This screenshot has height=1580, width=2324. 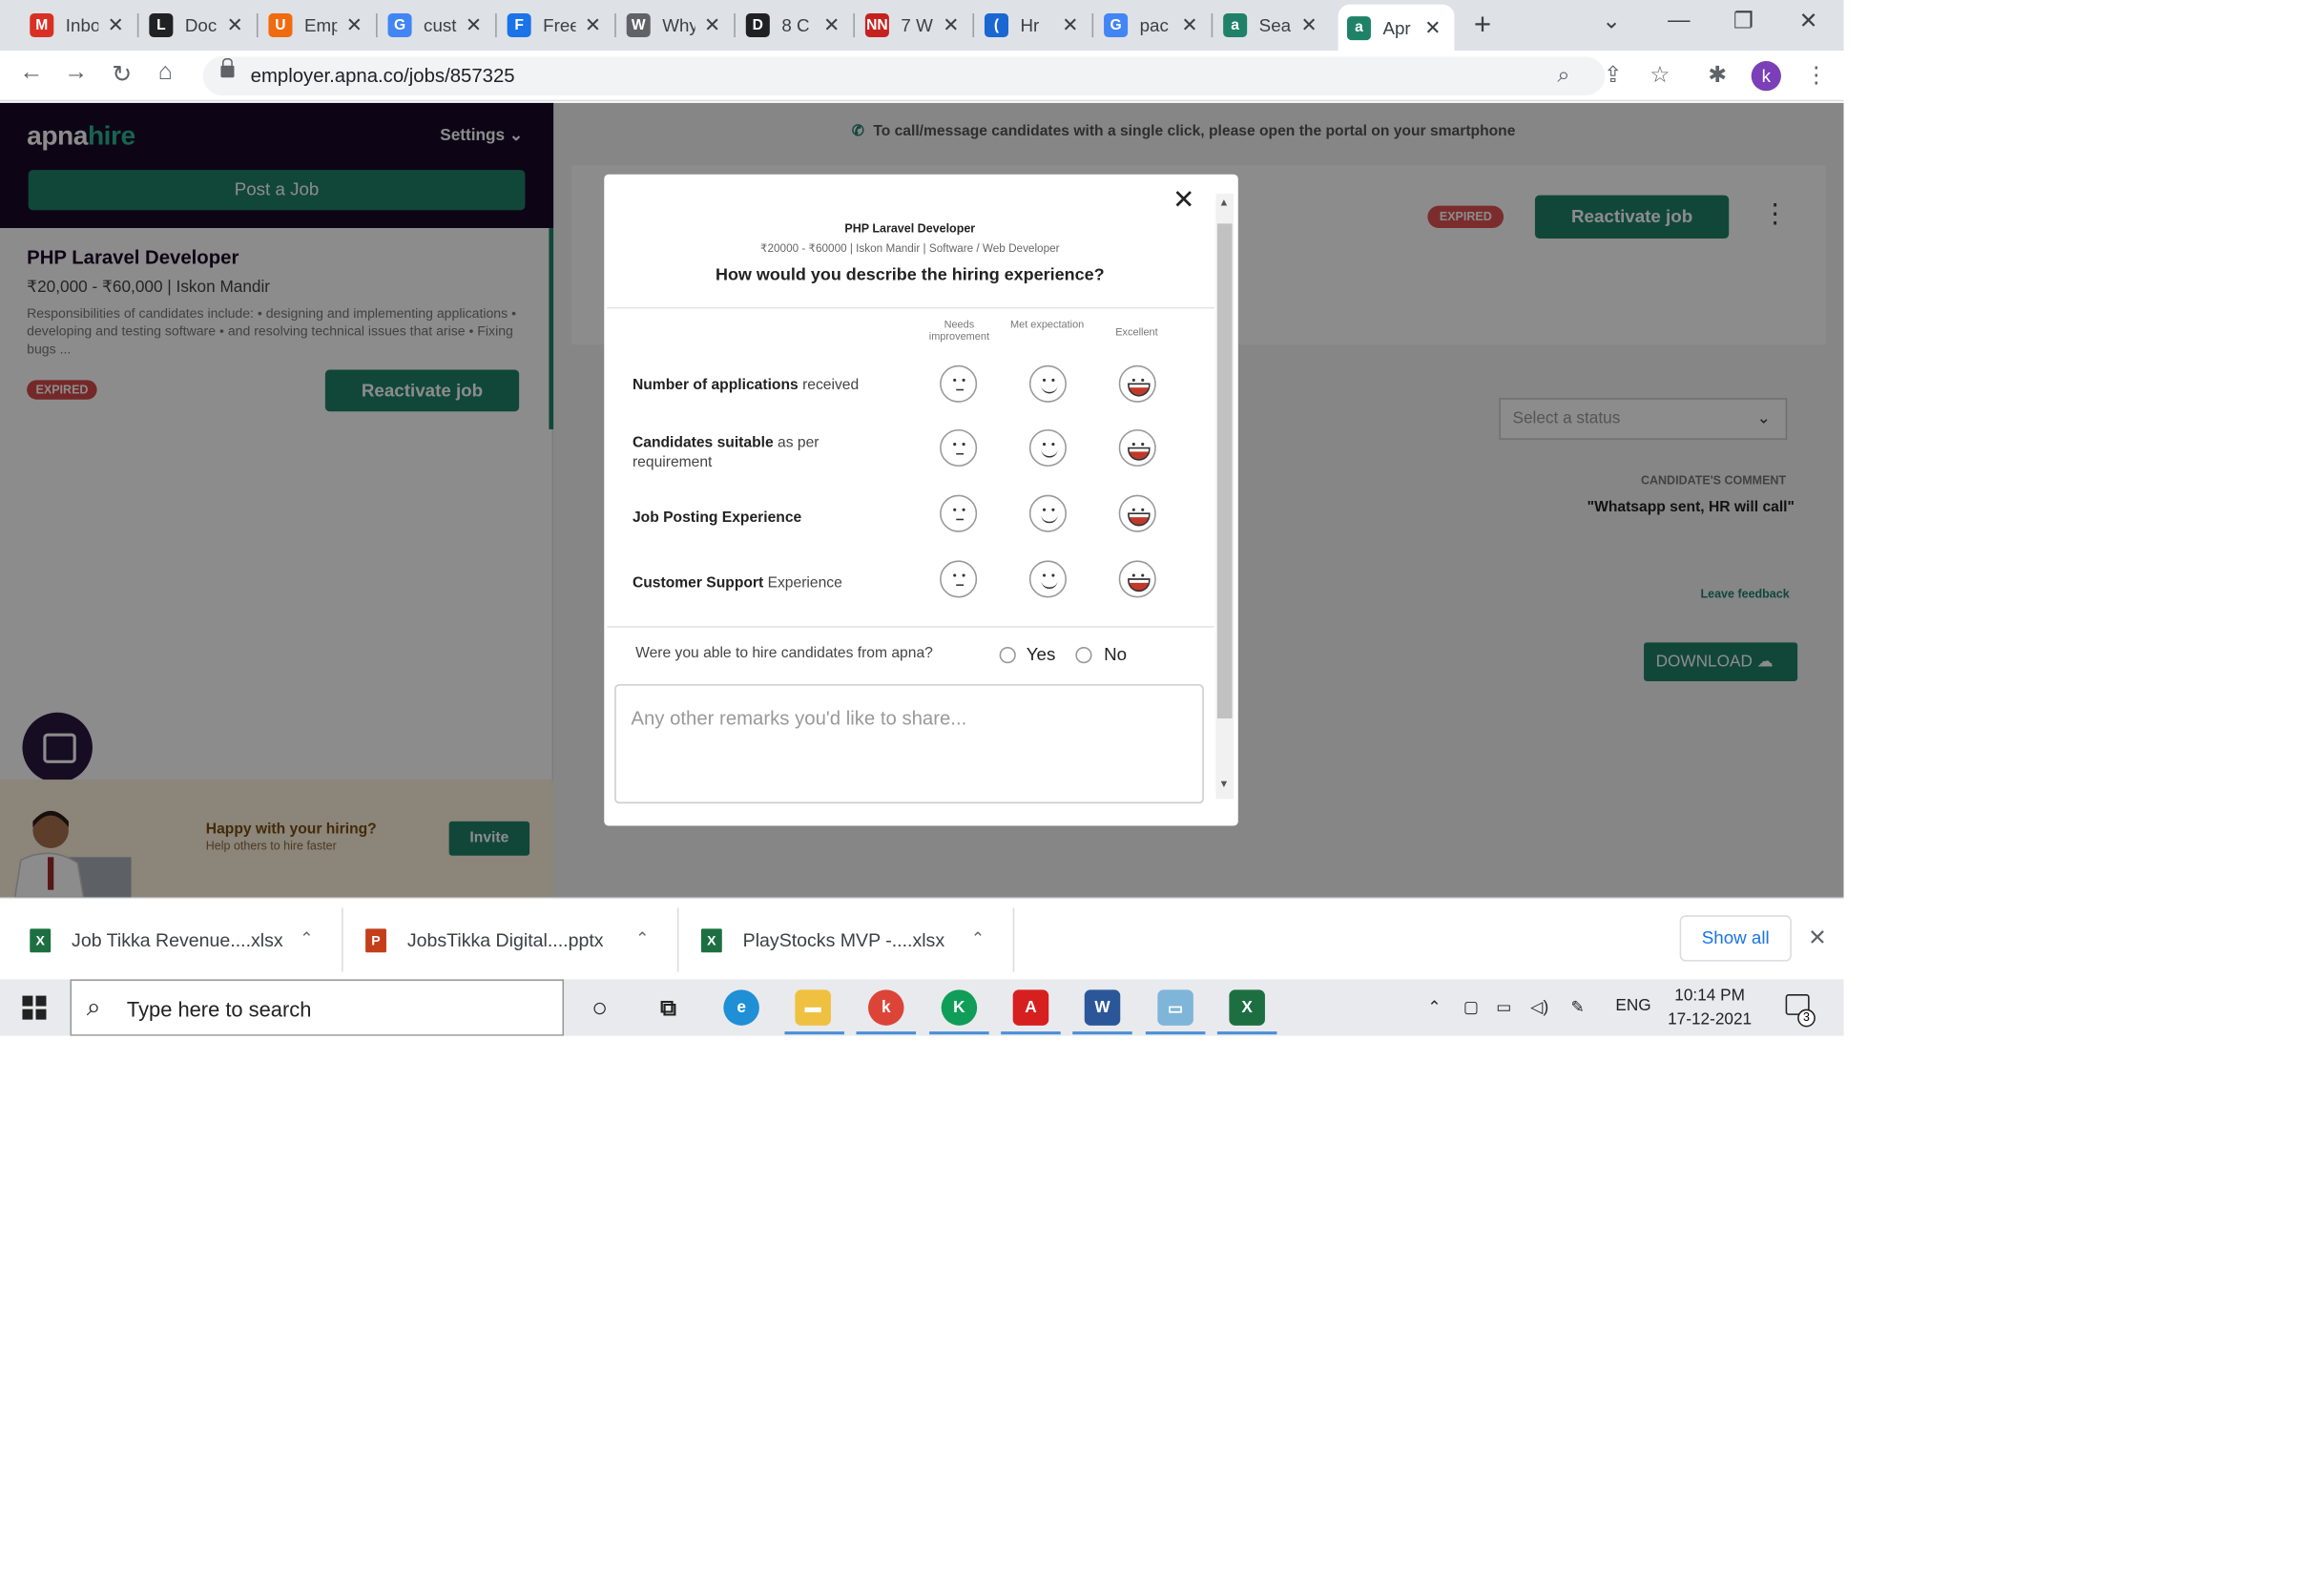 What do you see at coordinates (1434, 1007) in the screenshot?
I see `show-hidden-icons-icon: ⌃` at bounding box center [1434, 1007].